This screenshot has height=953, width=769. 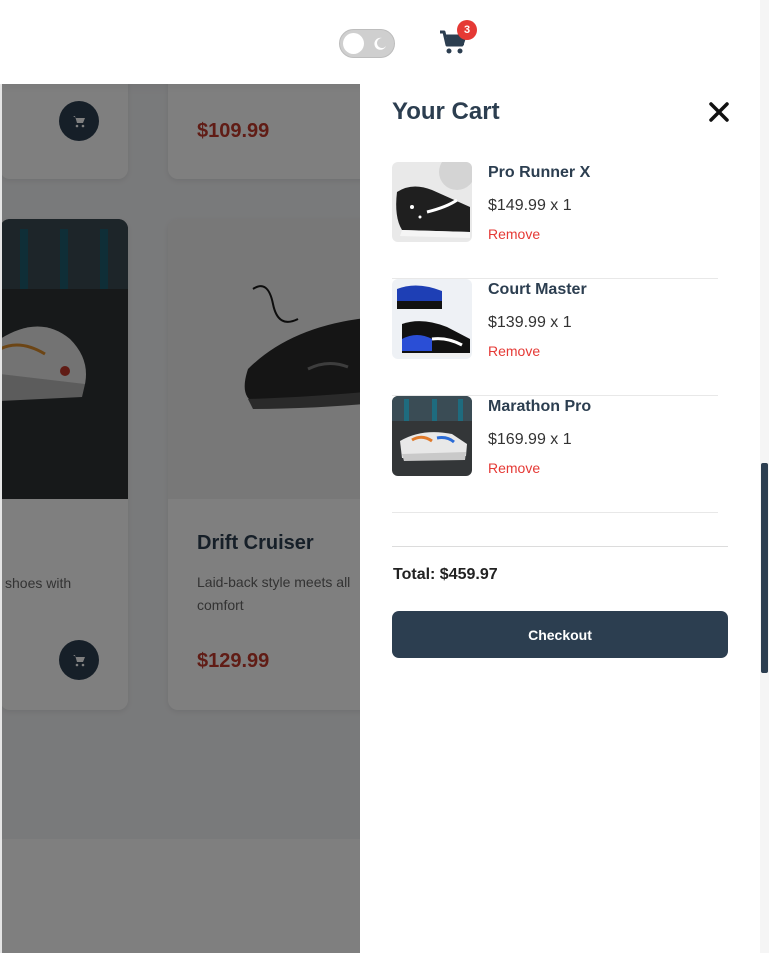 I want to click on header: 3, so click(x=380, y=42).